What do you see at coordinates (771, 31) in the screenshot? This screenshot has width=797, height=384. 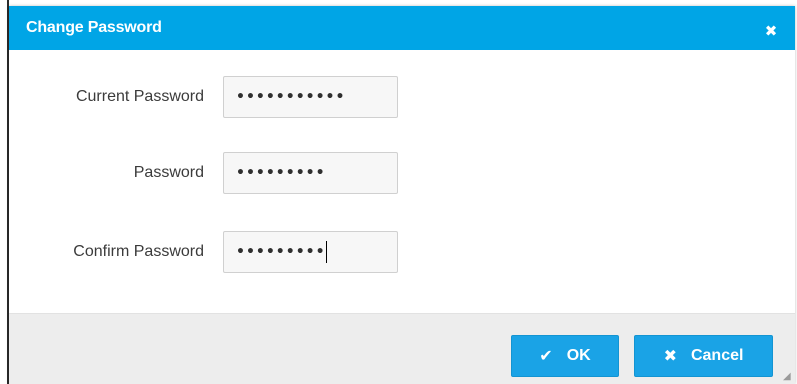 I see `close-icon: ✖` at bounding box center [771, 31].